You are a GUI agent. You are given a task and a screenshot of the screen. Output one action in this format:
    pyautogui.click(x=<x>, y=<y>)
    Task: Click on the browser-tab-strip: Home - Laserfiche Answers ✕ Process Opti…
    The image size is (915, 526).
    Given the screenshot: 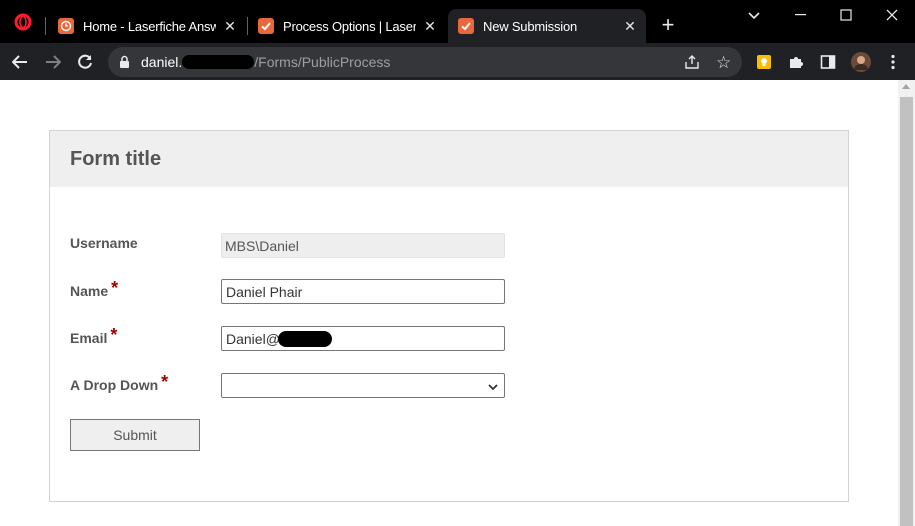 What is the action you would take?
    pyautogui.click(x=457, y=21)
    